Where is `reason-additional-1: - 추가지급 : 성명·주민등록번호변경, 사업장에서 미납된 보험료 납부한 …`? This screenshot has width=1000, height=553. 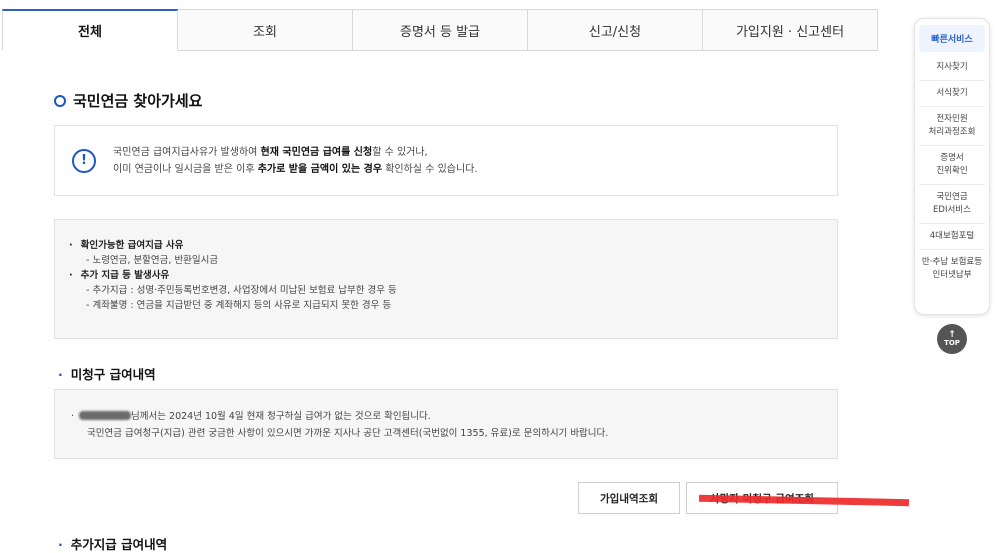 reason-additional-1: - 추가지급 : 성명·주민등록번호변경, 사업장에서 미납된 보험료 납부한 … is located at coordinates (241, 290).